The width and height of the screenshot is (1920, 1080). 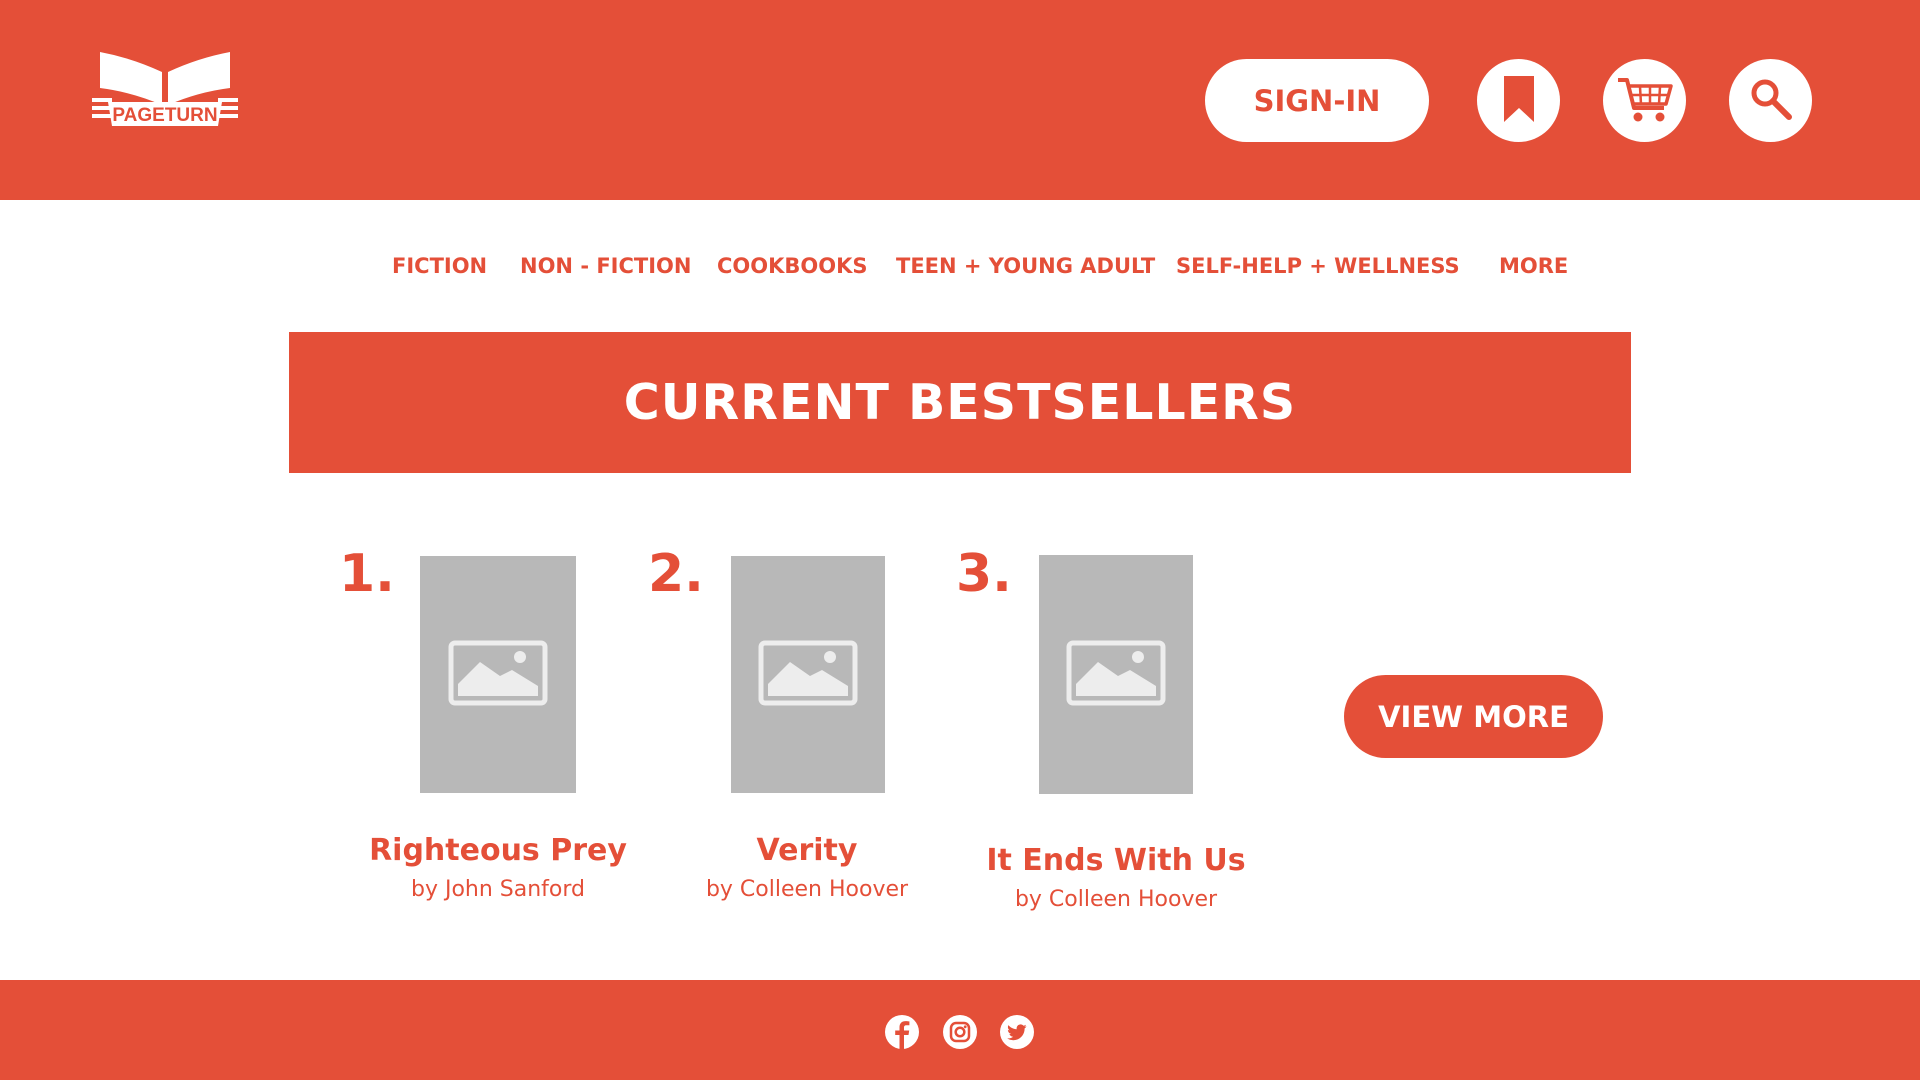 I want to click on bestsellers-heading: CURRENT BESTSELLERS, so click(x=960, y=402).